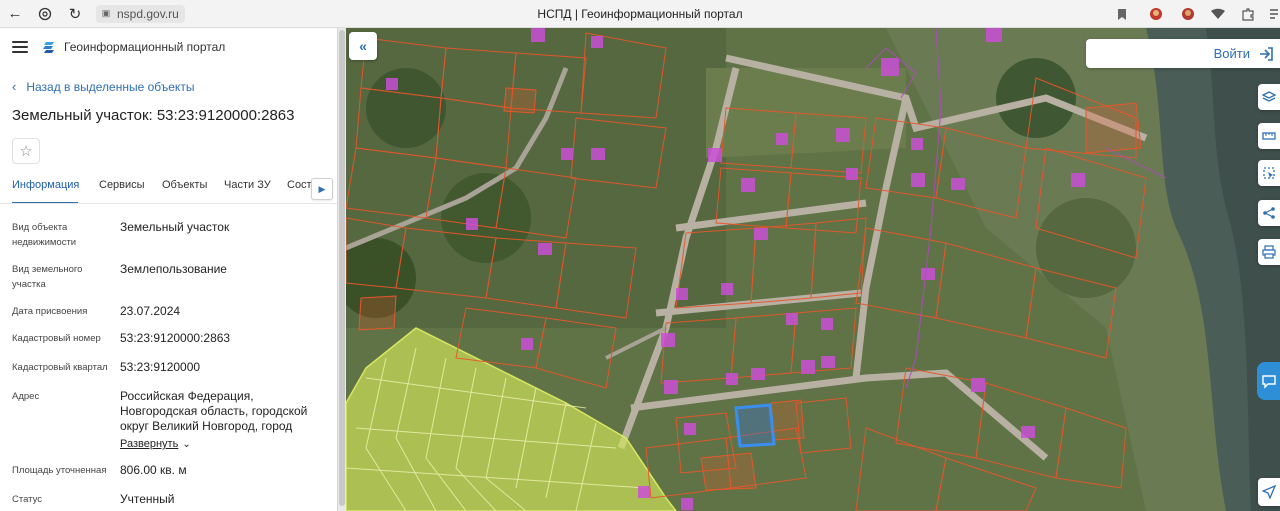  Describe the element at coordinates (45, 189) in the screenshot. I see `tab-information: Информация` at that location.